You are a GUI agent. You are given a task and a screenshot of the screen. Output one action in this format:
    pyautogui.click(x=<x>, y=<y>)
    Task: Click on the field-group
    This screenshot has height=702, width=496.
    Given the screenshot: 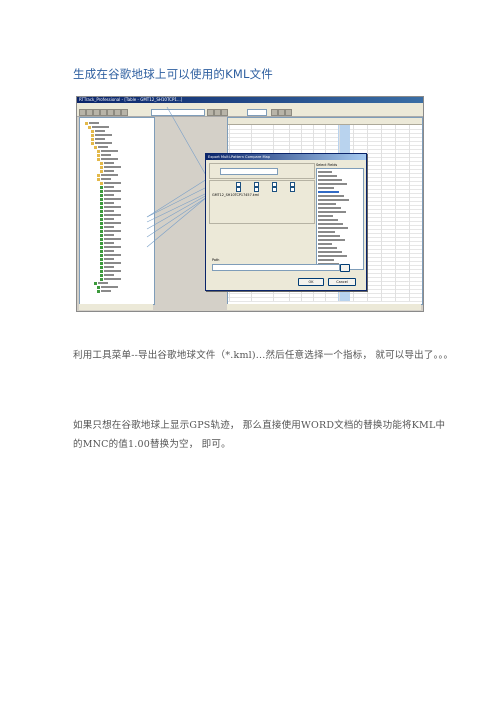 What is the action you would take?
    pyautogui.click(x=262, y=202)
    